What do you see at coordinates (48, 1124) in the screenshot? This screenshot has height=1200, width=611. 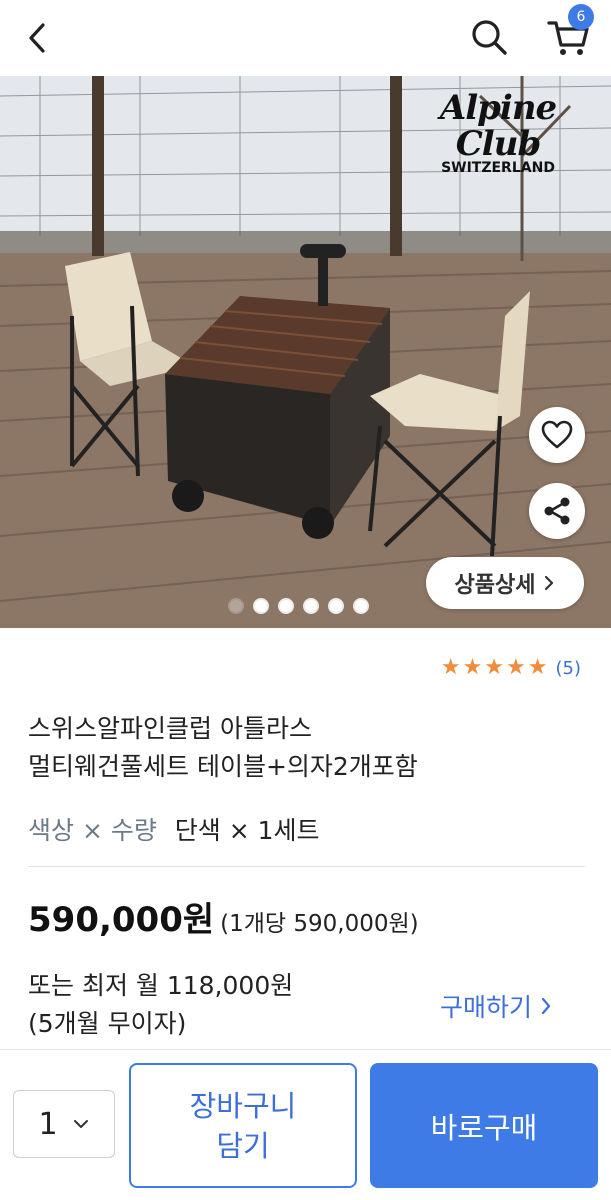 I see `quantity-value: 1` at bounding box center [48, 1124].